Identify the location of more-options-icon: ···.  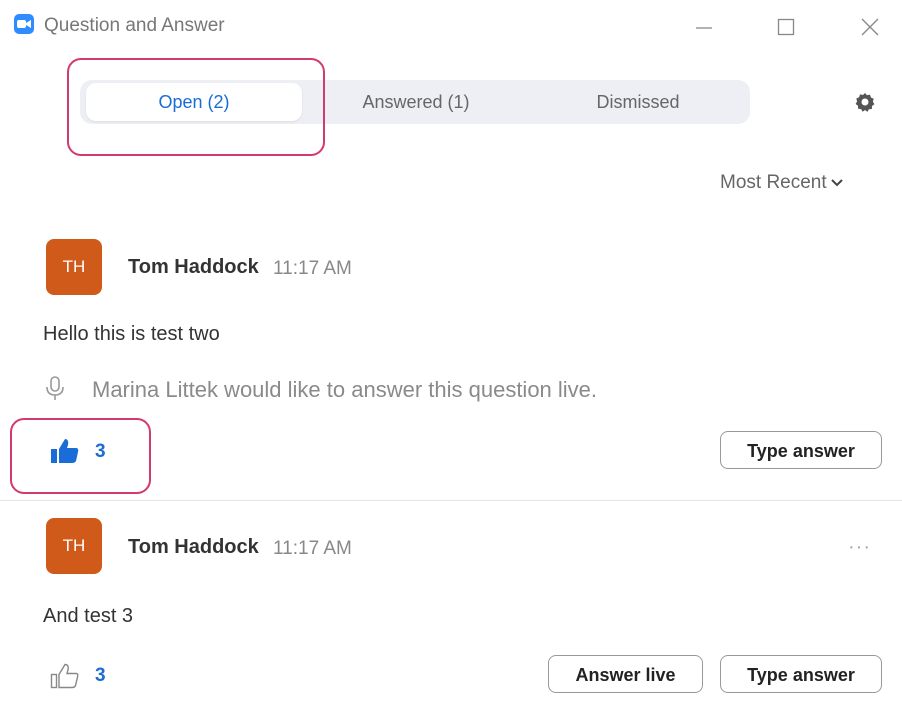
(859, 547).